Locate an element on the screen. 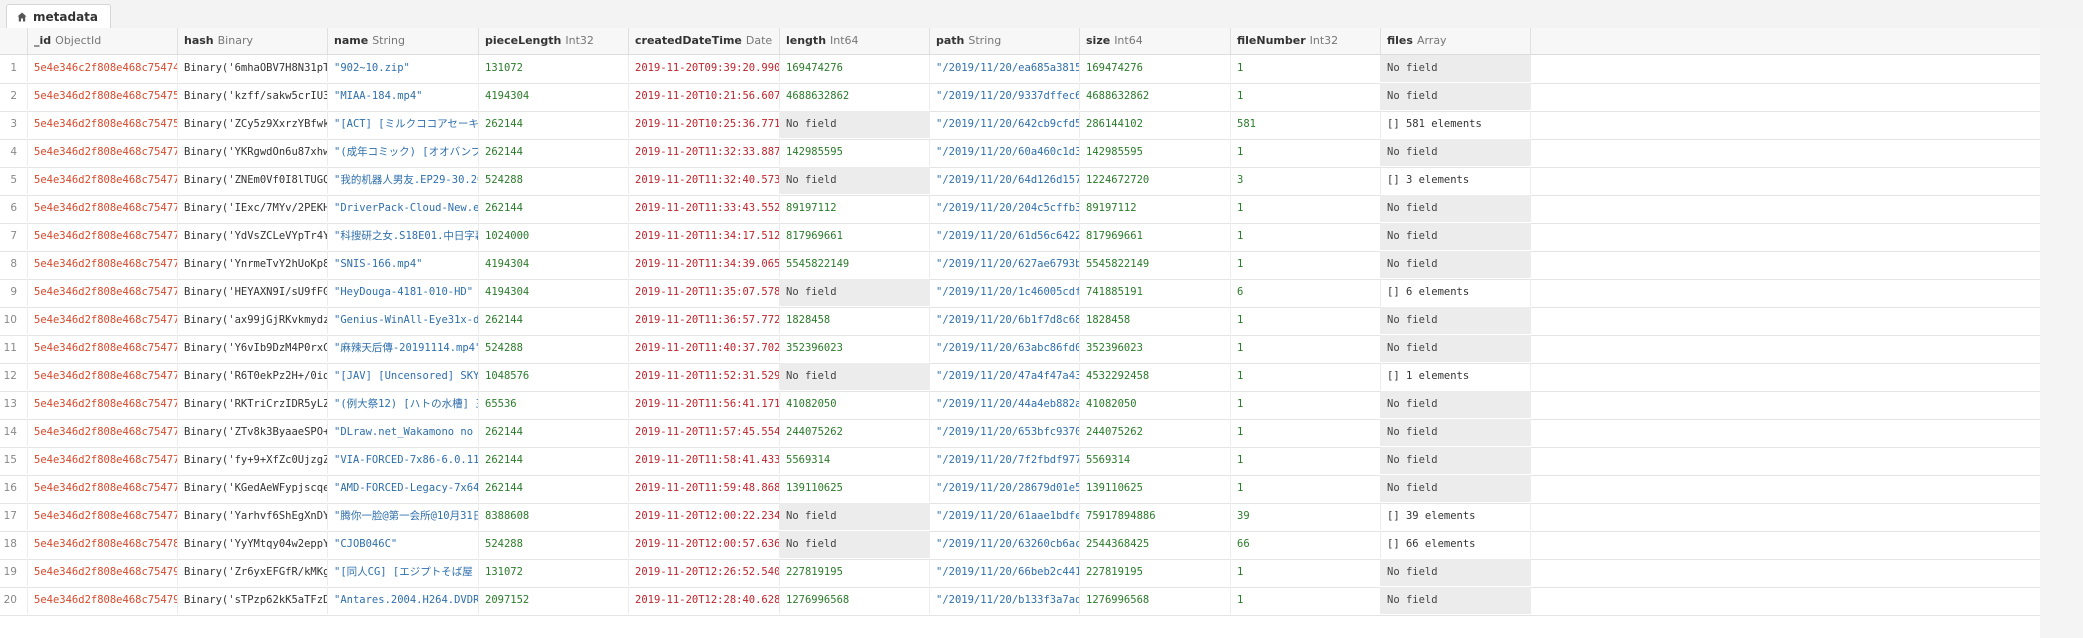  cell-fileNumber: 581 is located at coordinates (1306, 124).